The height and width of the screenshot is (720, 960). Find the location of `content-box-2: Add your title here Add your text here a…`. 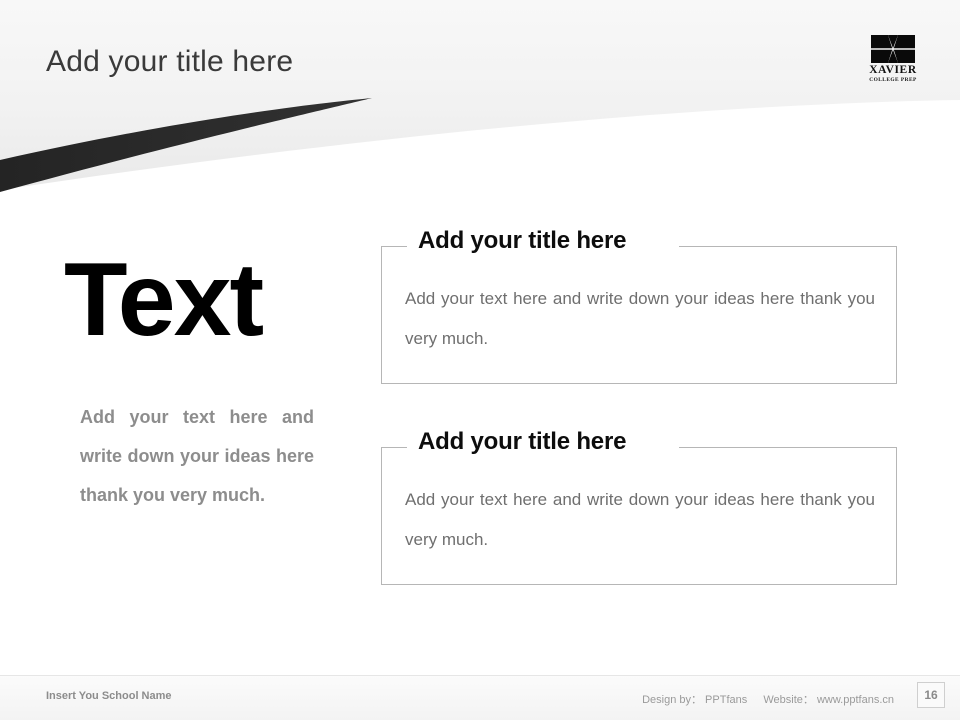

content-box-2: Add your title here Add your text here a… is located at coordinates (639, 506).